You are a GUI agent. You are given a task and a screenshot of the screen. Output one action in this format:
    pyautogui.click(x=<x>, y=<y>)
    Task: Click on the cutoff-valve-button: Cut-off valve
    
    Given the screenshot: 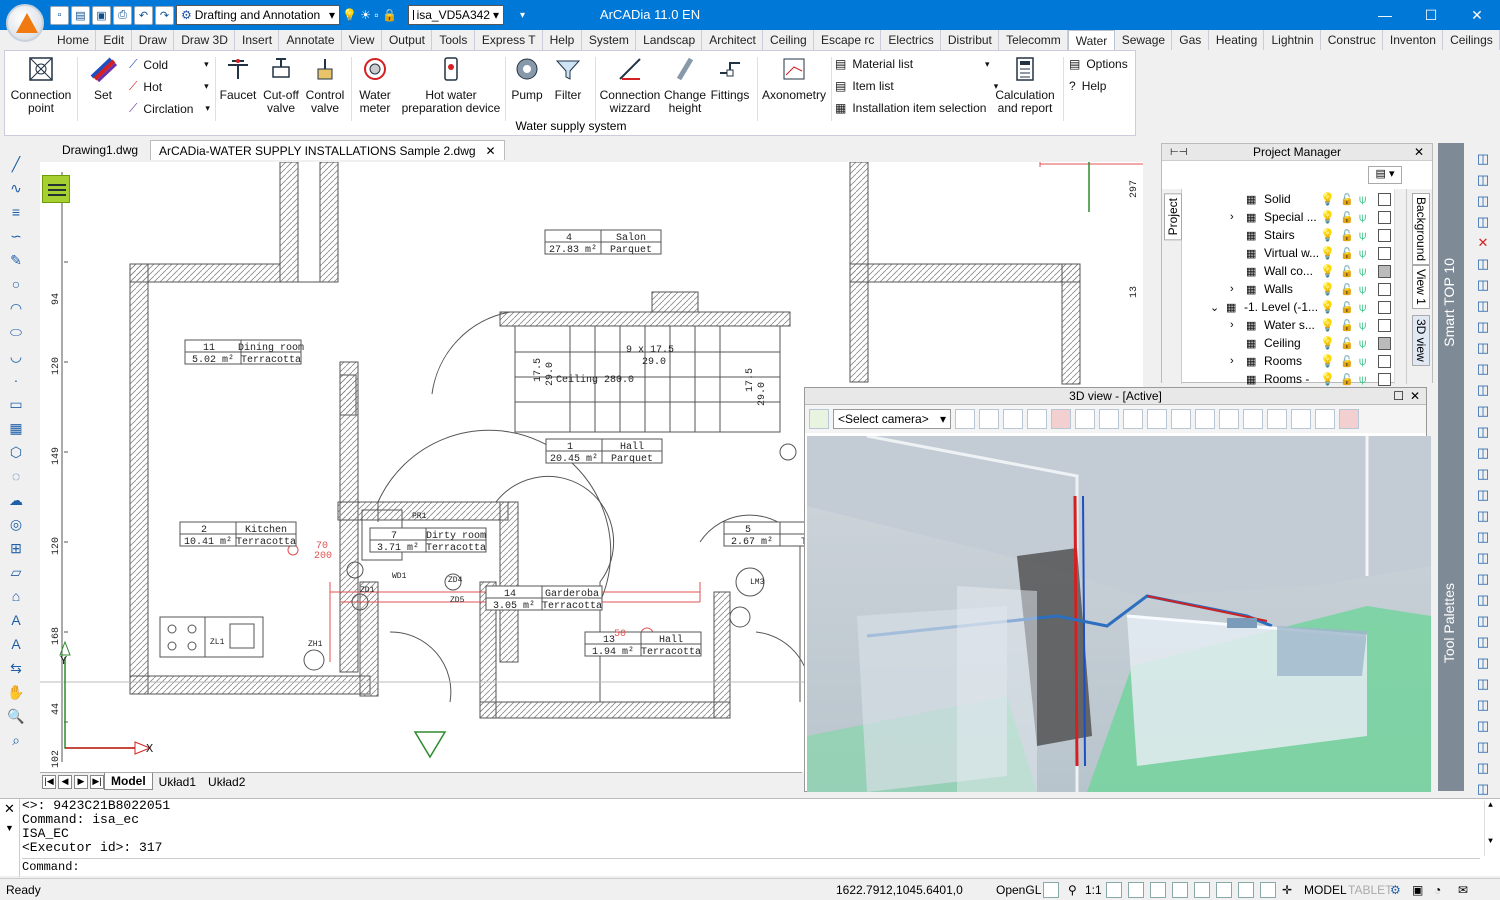 What is the action you would take?
    pyautogui.click(x=281, y=85)
    